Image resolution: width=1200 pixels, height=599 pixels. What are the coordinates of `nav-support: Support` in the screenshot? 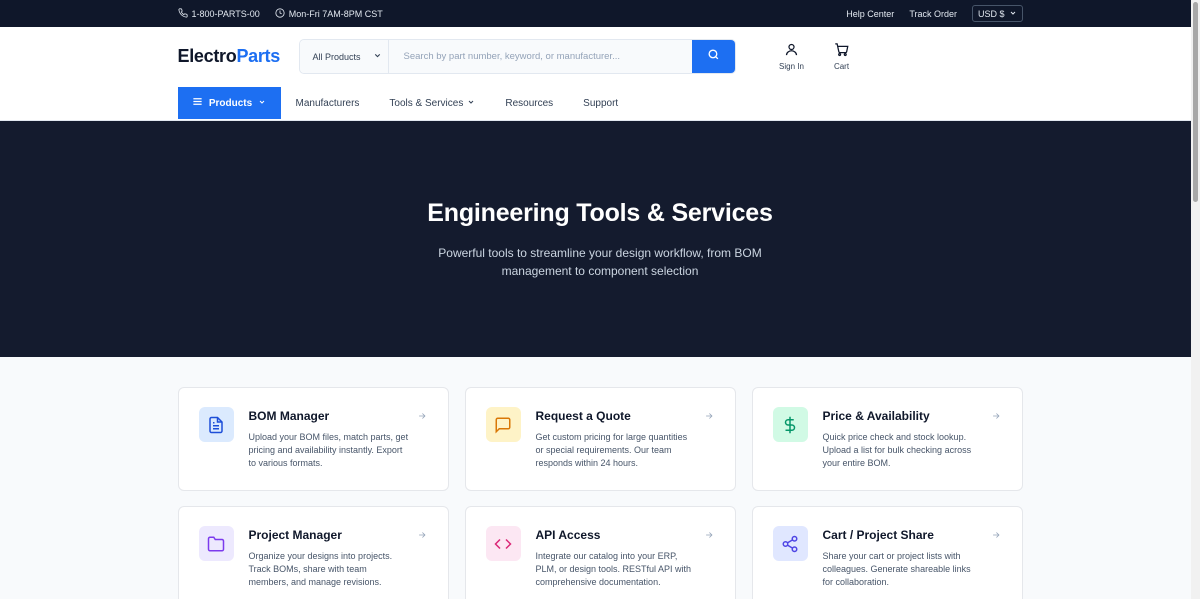 It's located at (600, 103).